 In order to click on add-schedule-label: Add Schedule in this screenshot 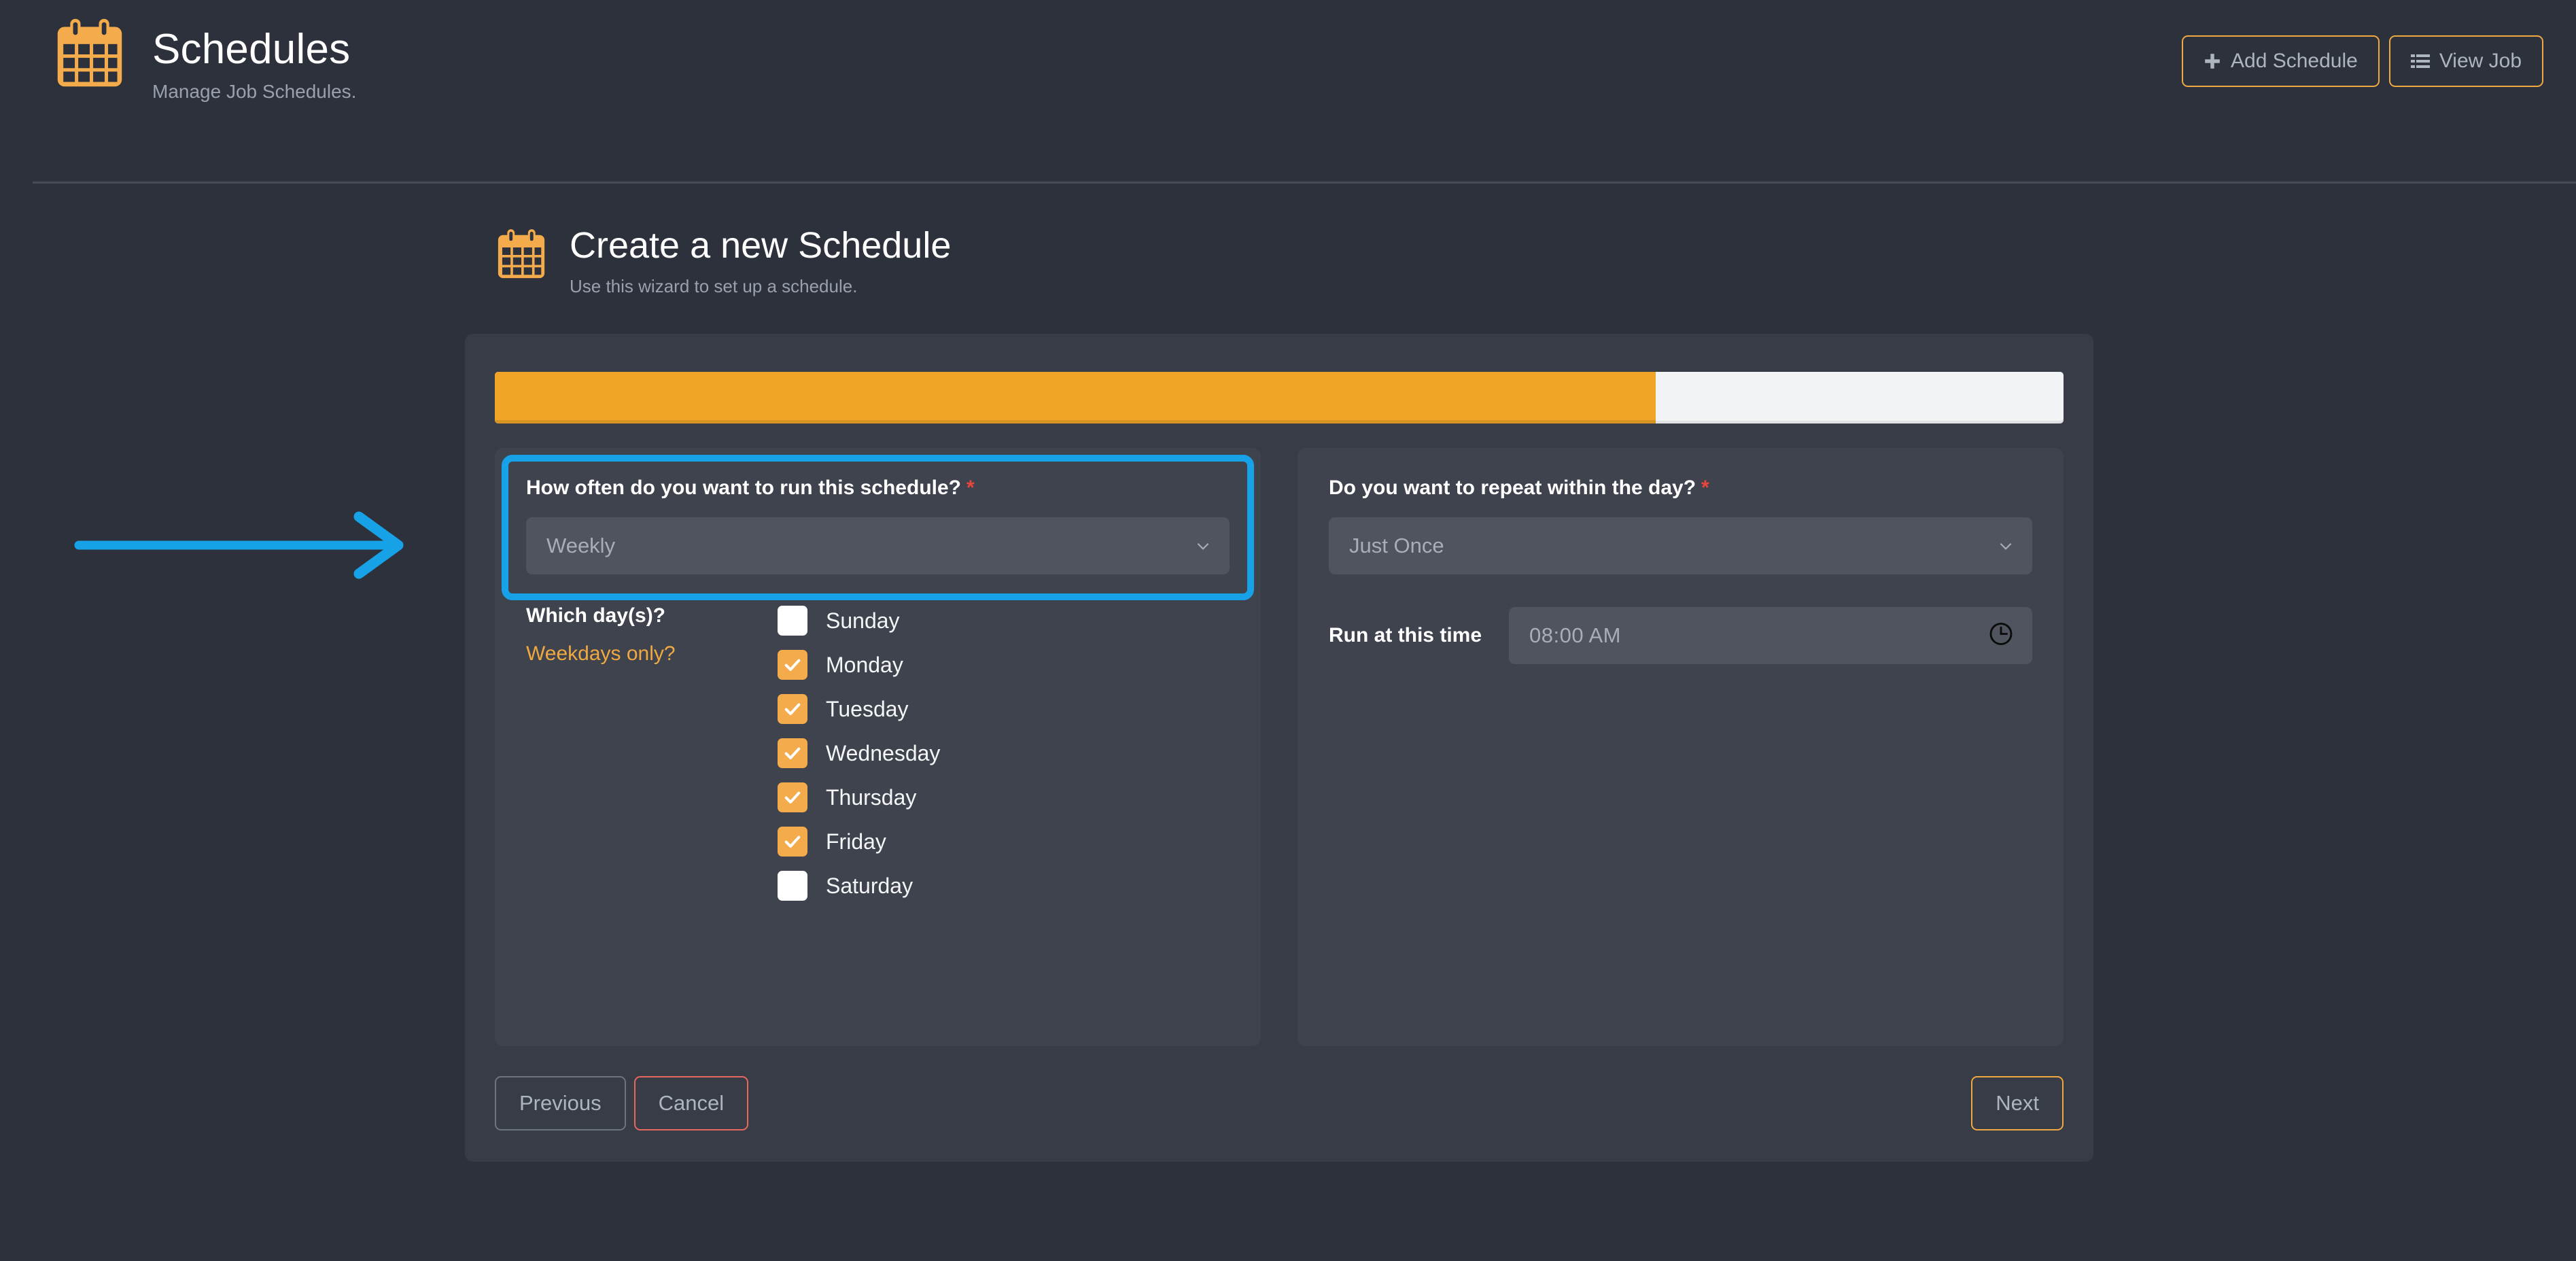, I will do `click(2294, 61)`.